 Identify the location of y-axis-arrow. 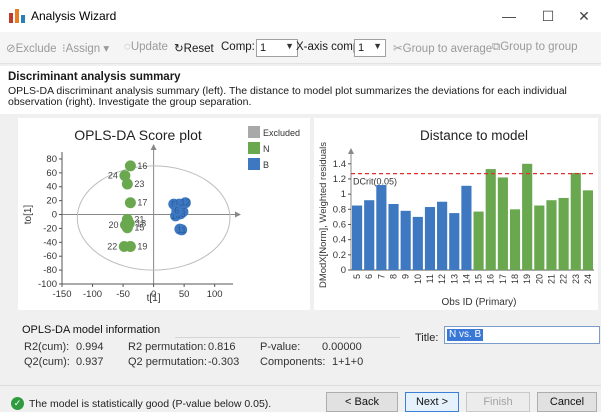
(351, 151).